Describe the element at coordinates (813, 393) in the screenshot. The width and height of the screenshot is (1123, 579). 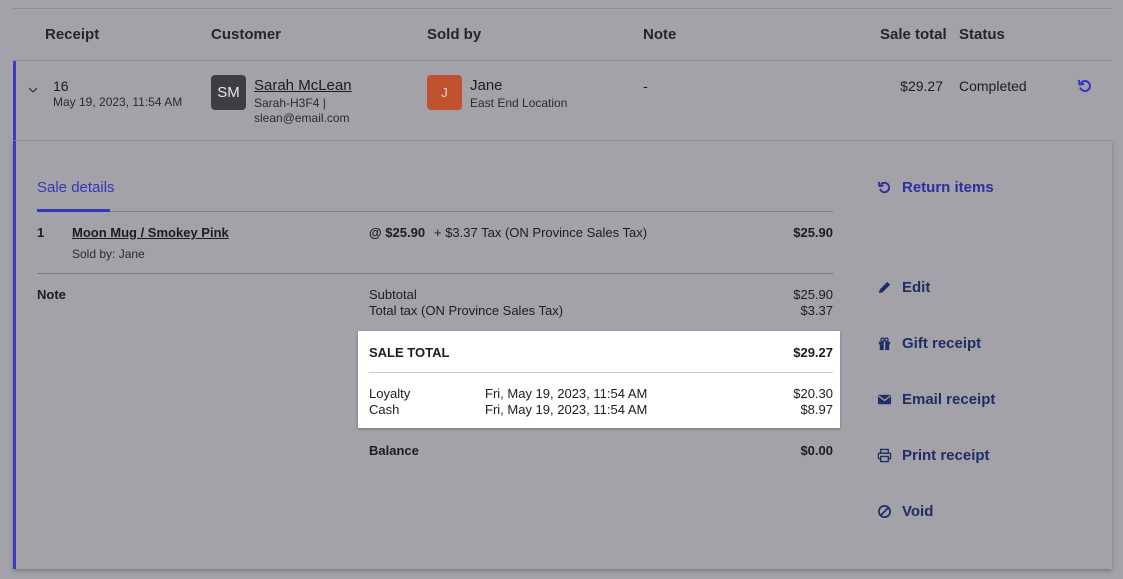
I see `payment-amount: $20.30` at that location.